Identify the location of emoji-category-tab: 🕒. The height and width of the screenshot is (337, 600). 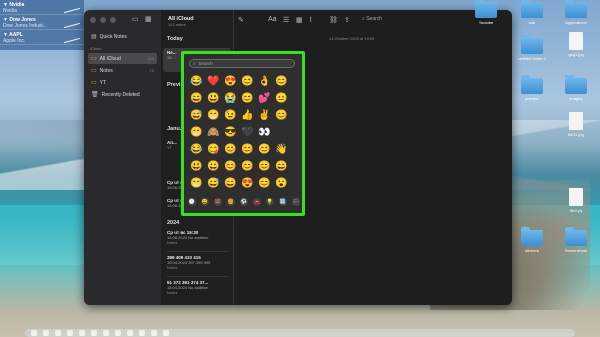
(192, 202).